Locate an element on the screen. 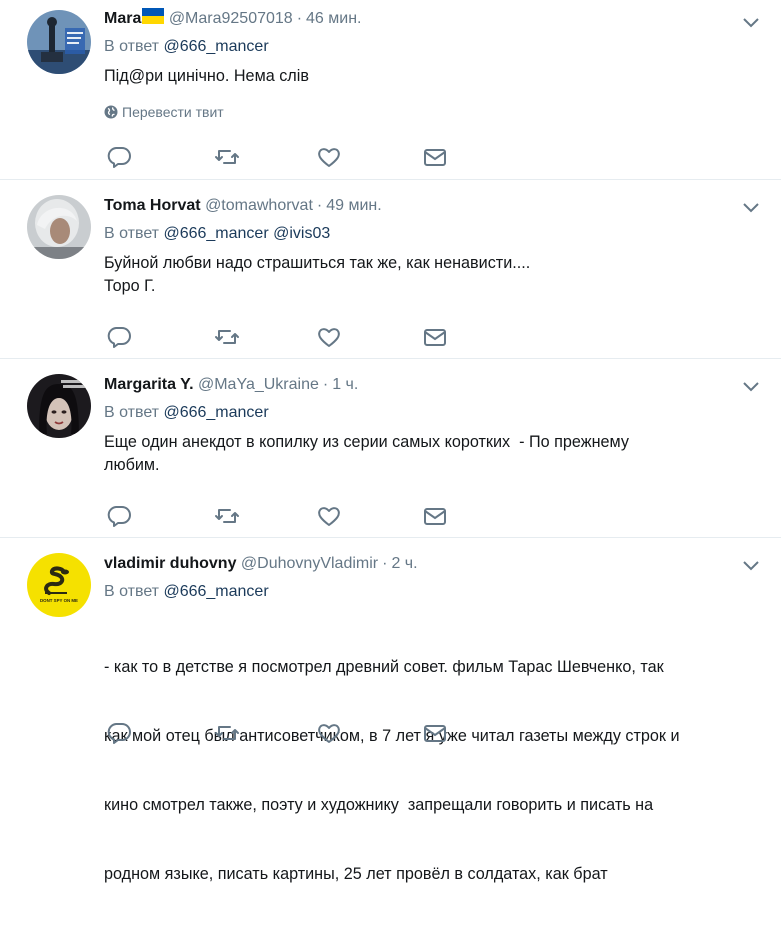 The image size is (781, 932). globe-icon is located at coordinates (111, 112).